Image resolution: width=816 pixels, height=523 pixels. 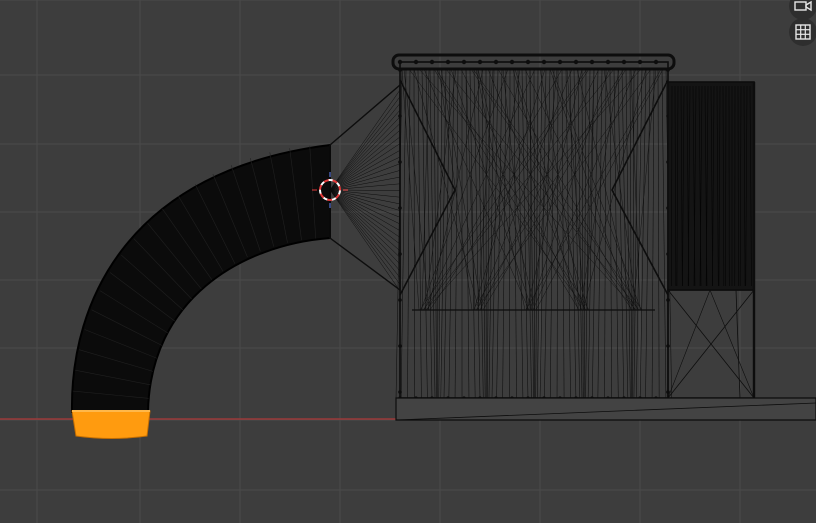 I want to click on base-plate, so click(x=605, y=409).